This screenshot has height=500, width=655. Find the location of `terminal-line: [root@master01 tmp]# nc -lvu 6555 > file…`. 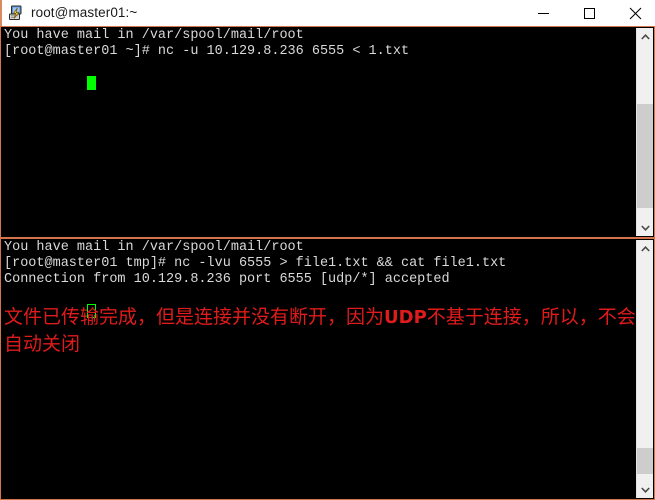

terminal-line: [root@master01 tmp]# nc -lvu 6555 > file… is located at coordinates (255, 263).